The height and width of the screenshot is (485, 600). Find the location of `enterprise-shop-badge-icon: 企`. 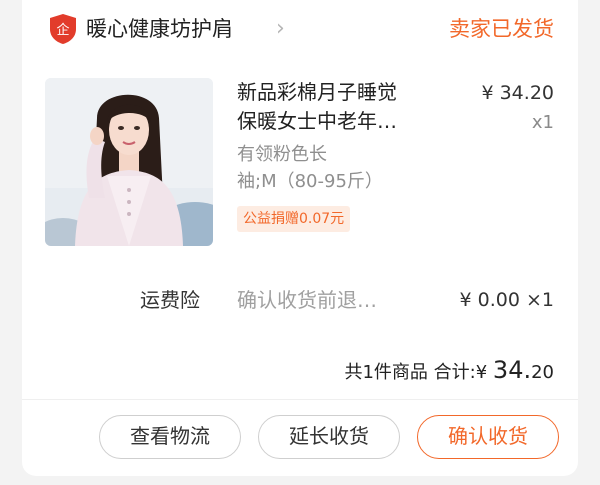

enterprise-shop-badge-icon: 企 is located at coordinates (63, 29).